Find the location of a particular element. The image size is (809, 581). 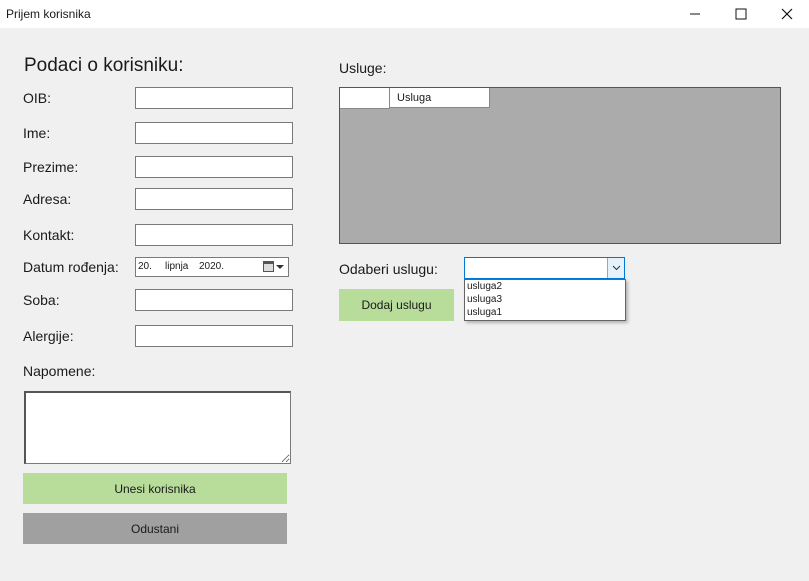

services-label: Usluge: is located at coordinates (363, 68).